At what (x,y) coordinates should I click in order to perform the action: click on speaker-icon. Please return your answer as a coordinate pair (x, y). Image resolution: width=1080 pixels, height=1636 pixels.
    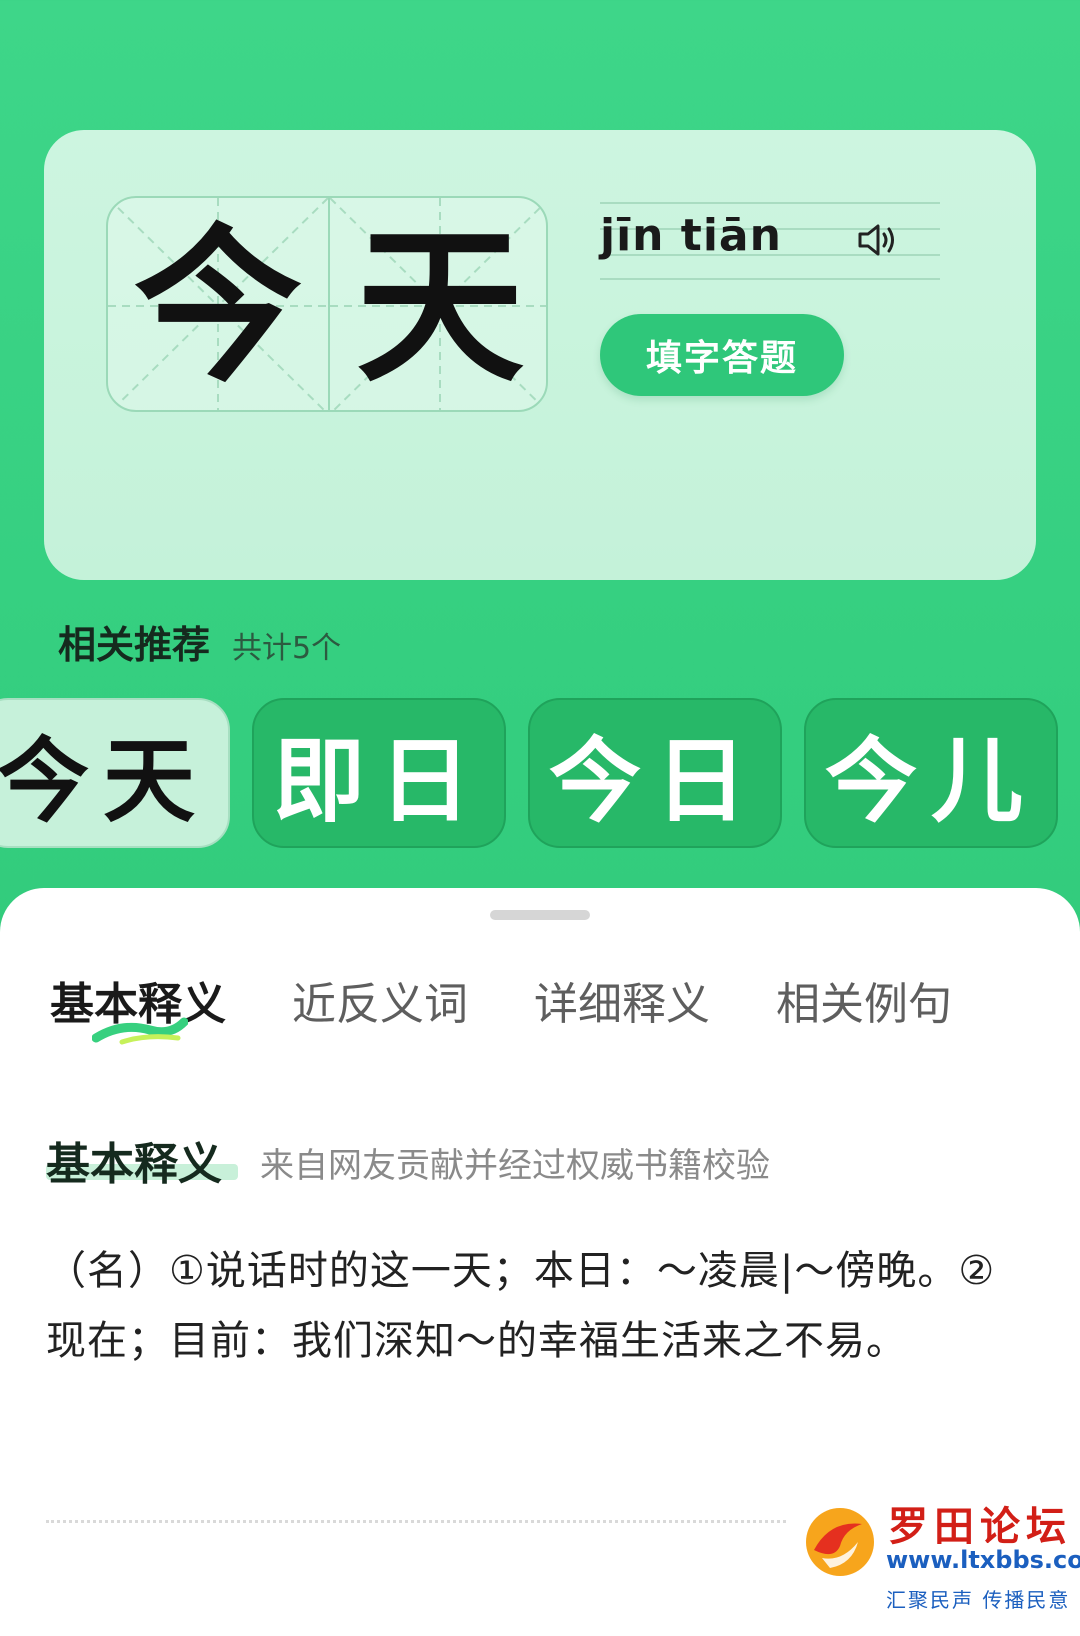
    Looking at the image, I should click on (878, 240).